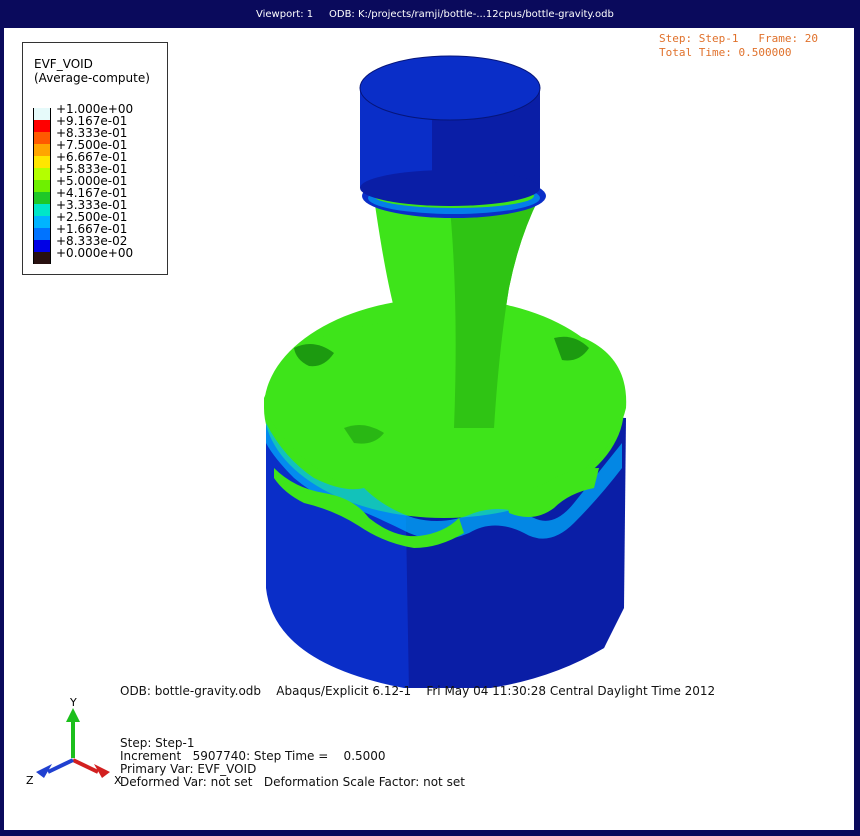 This screenshot has width=860, height=836. What do you see at coordinates (118, 780) in the screenshot?
I see `x-axis-label: X` at bounding box center [118, 780].